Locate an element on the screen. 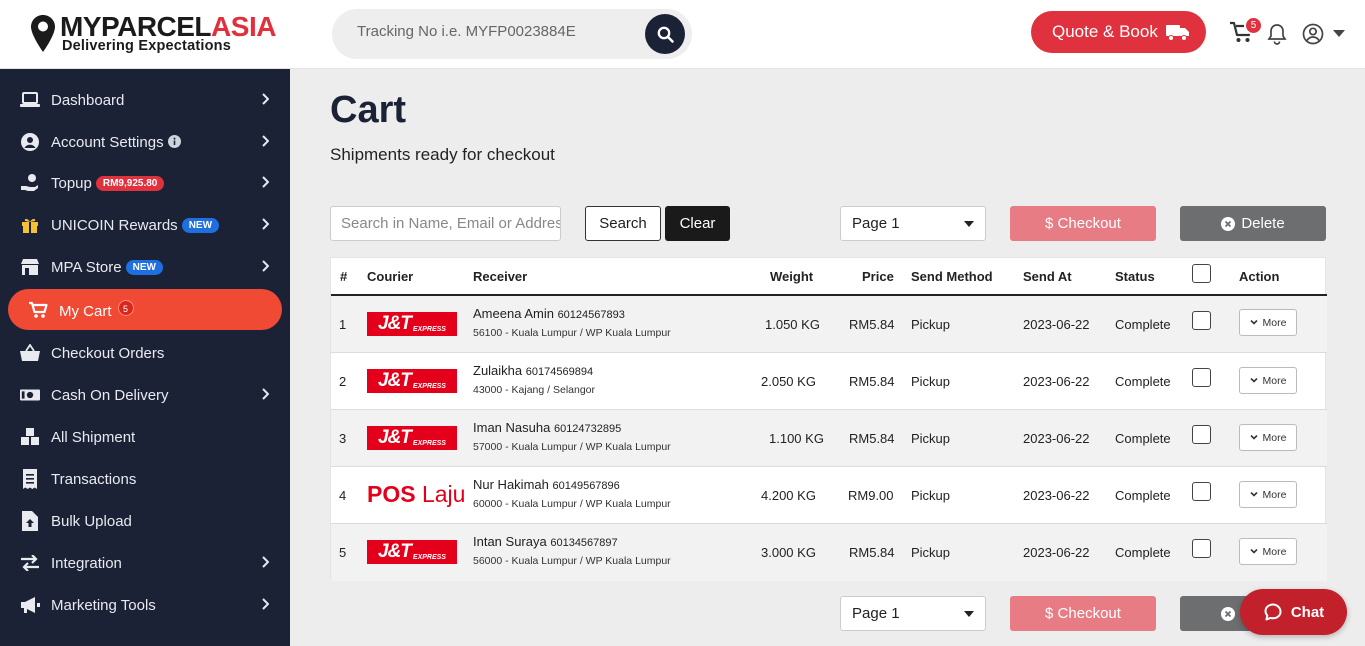 Image resolution: width=1365 pixels, height=646 pixels. weight-value: 1.100 KG is located at coordinates (796, 438).